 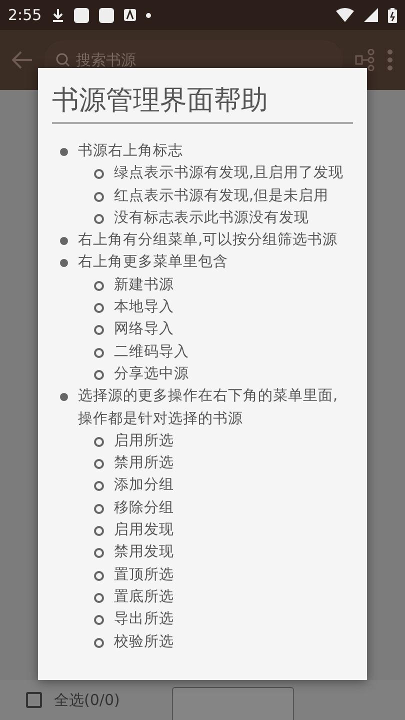 I want to click on back-icon, so click(x=22, y=60).